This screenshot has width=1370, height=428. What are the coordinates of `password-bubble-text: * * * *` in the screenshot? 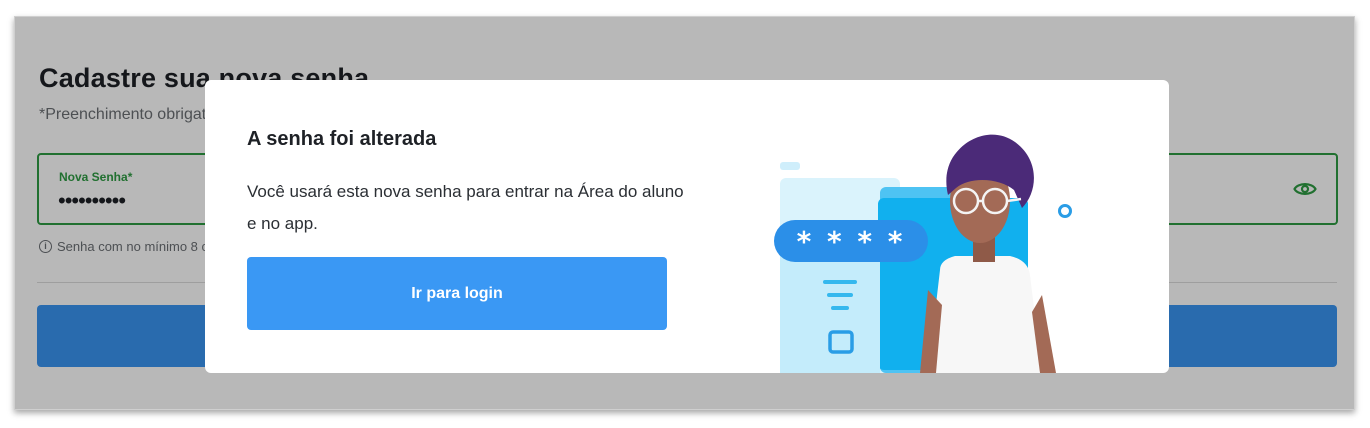 It's located at (851, 241).